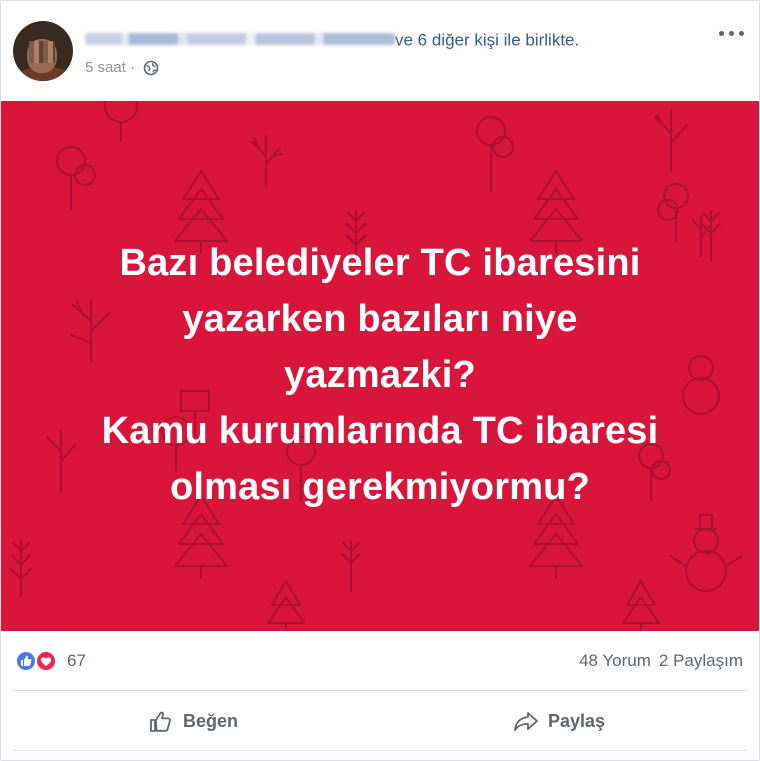 The width and height of the screenshot is (760, 761). I want to click on reactions-bar: 67 48 Yorum 2 Paylaşım, so click(380, 661).